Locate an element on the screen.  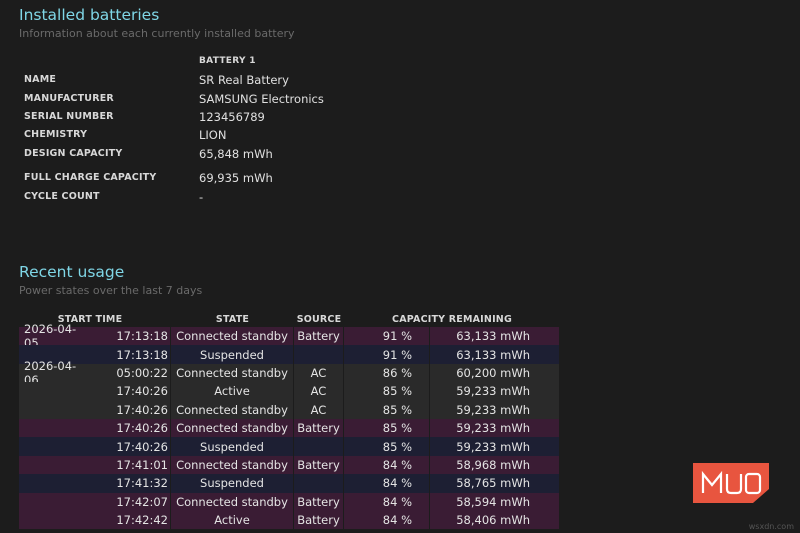
info-label: CYCLE COUNT is located at coordinates (62, 196).